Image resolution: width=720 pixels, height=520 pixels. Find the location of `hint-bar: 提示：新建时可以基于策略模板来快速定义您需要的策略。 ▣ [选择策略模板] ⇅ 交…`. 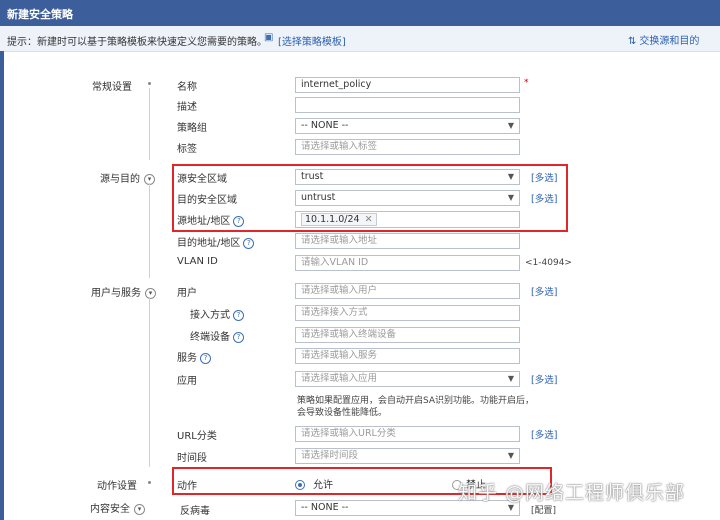

hint-bar: 提示：新建时可以基于策略模板来快速定义您需要的策略。 ▣ [选择策略模板] ⇅ 交… is located at coordinates (360, 39).